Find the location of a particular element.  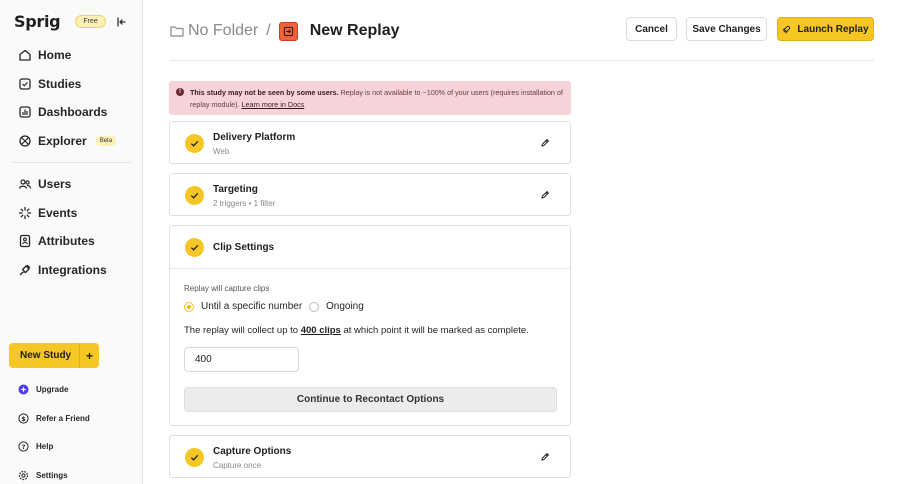

continue-recontact-button: Continue to Recontact Options is located at coordinates (370, 399).